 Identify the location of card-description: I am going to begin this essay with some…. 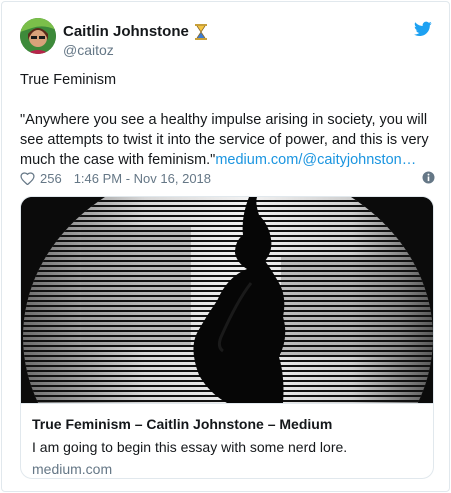
(190, 447).